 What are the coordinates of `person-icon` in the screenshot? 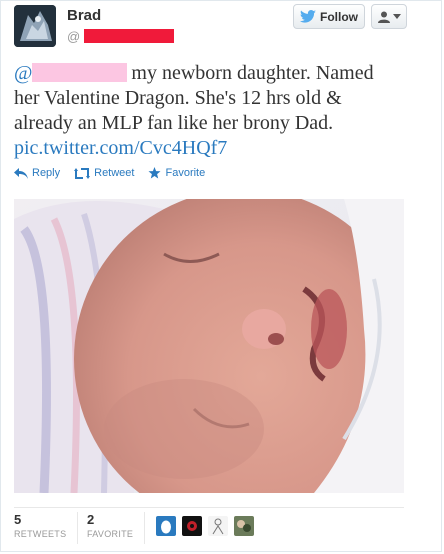 It's located at (383, 17).